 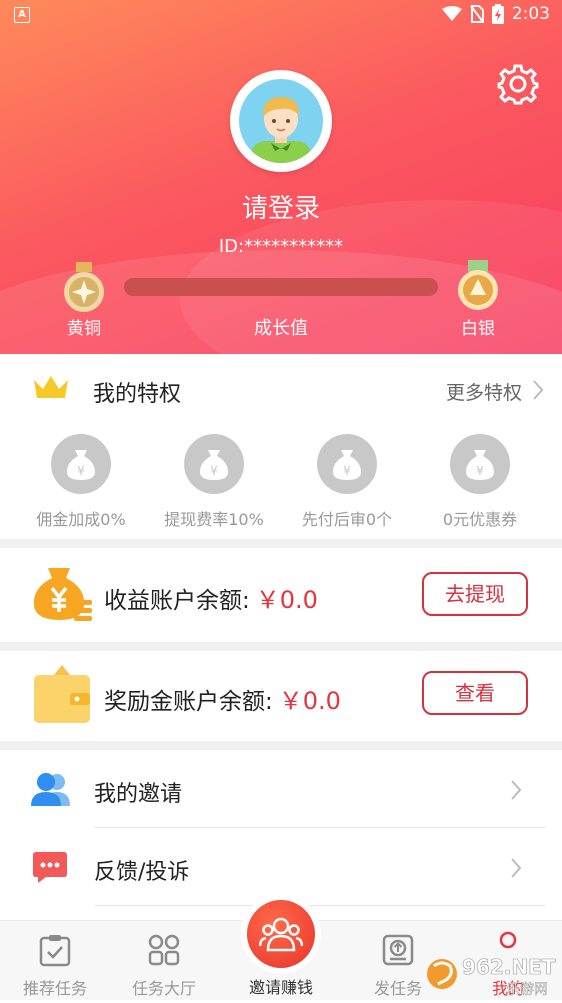 I want to click on privilege-label: 佣金加成0%, so click(x=81, y=519).